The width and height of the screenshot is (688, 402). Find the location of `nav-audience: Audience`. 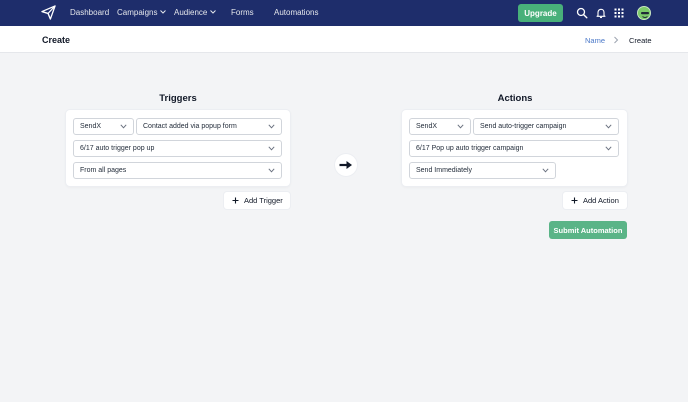

nav-audience: Audience is located at coordinates (195, 13).